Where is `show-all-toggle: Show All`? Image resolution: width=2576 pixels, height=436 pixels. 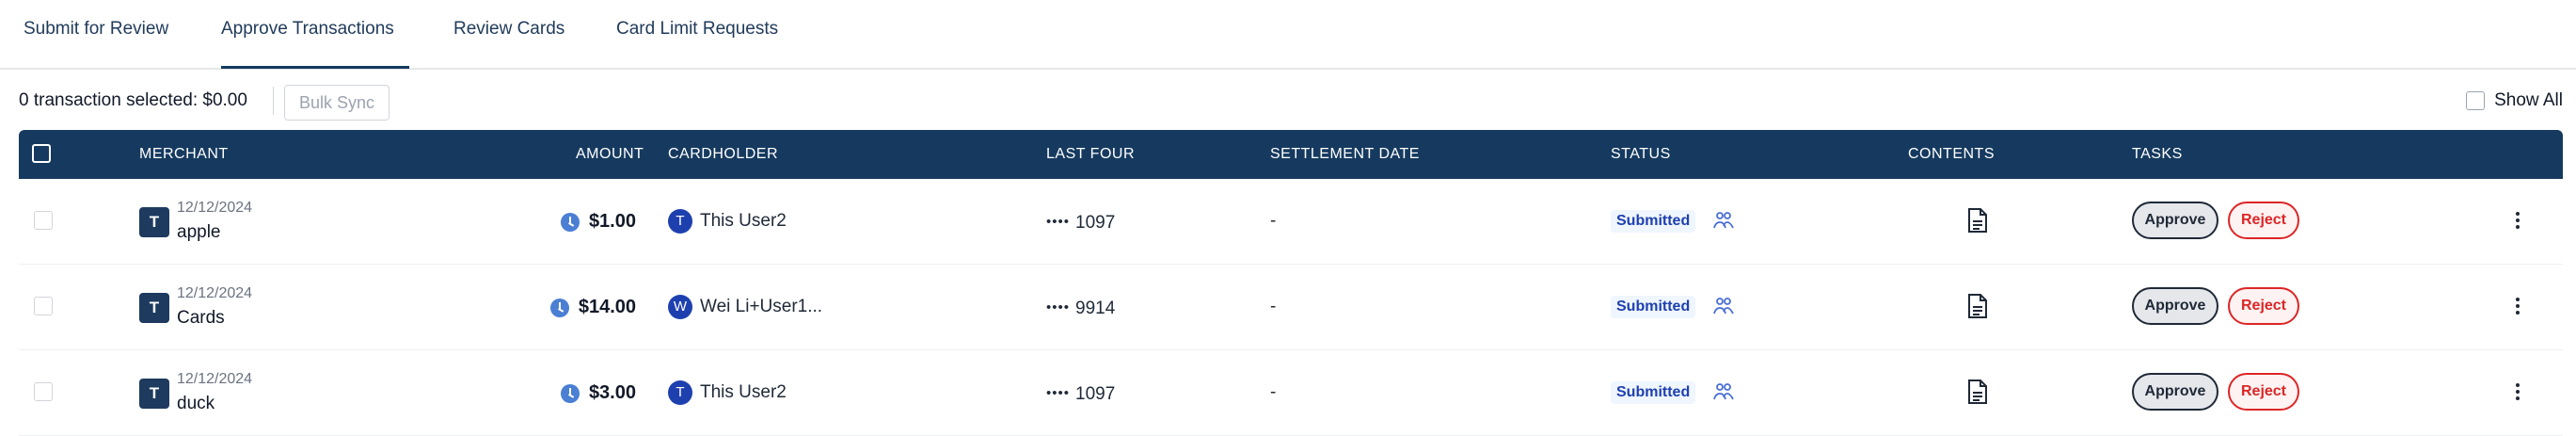 show-all-toggle: Show All is located at coordinates (2514, 100).